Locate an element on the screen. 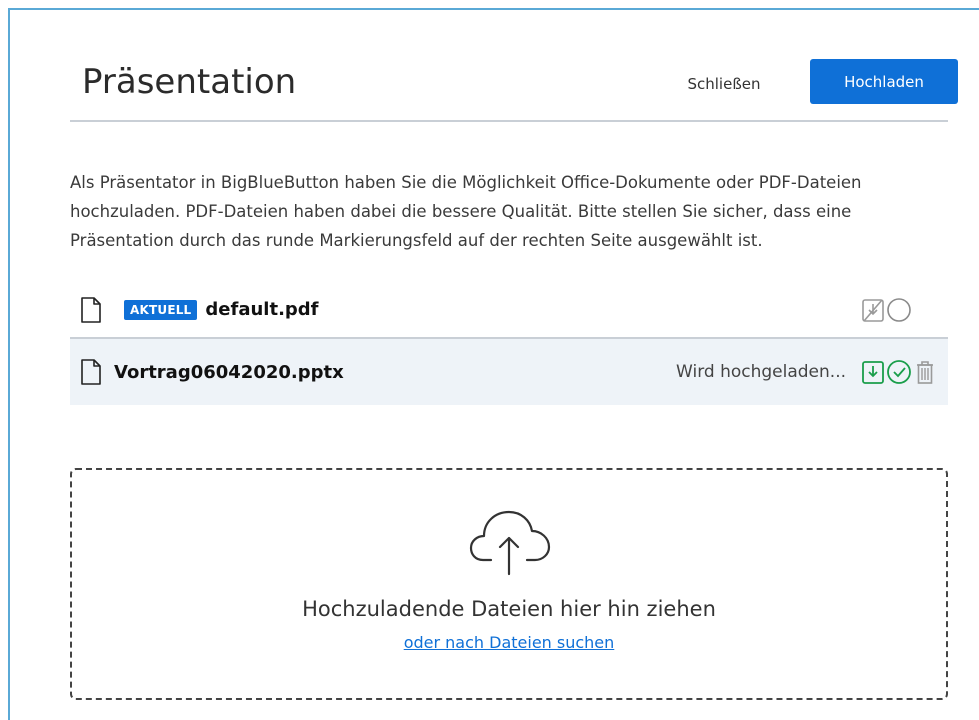  radio-unchecked-icon is located at coordinates (899, 310).